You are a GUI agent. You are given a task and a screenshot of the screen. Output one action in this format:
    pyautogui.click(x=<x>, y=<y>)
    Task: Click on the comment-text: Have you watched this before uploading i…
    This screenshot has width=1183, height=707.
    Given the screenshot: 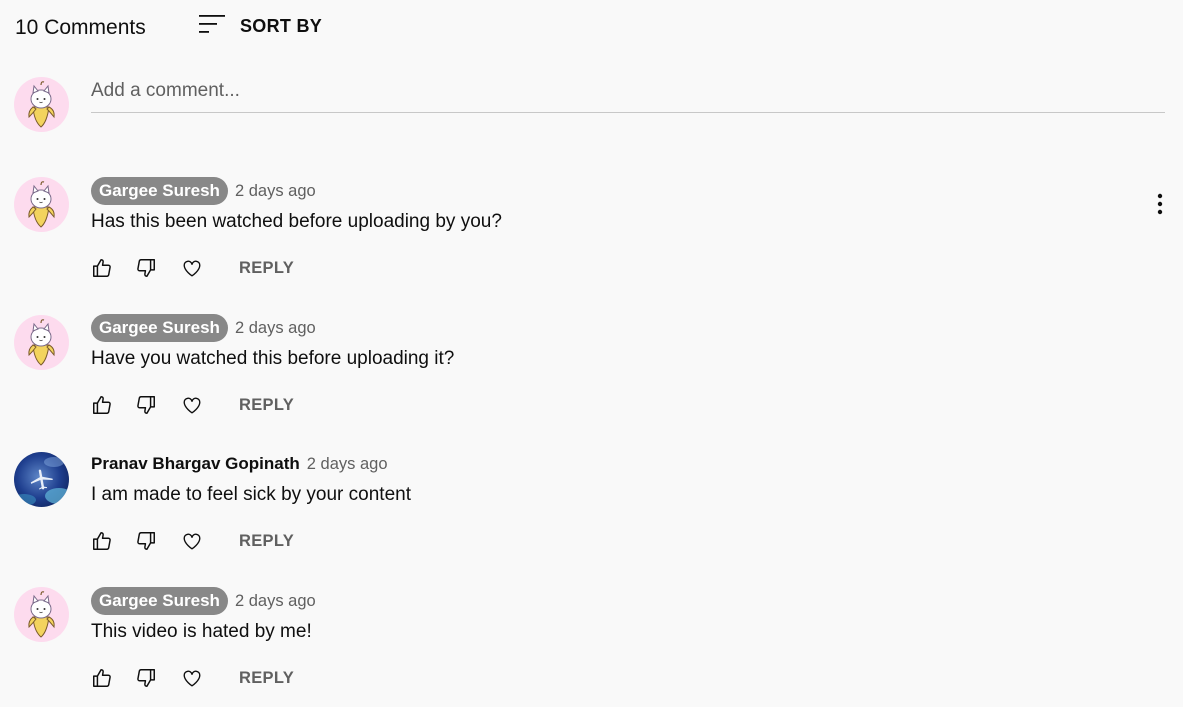 What is the action you would take?
    pyautogui.click(x=273, y=358)
    